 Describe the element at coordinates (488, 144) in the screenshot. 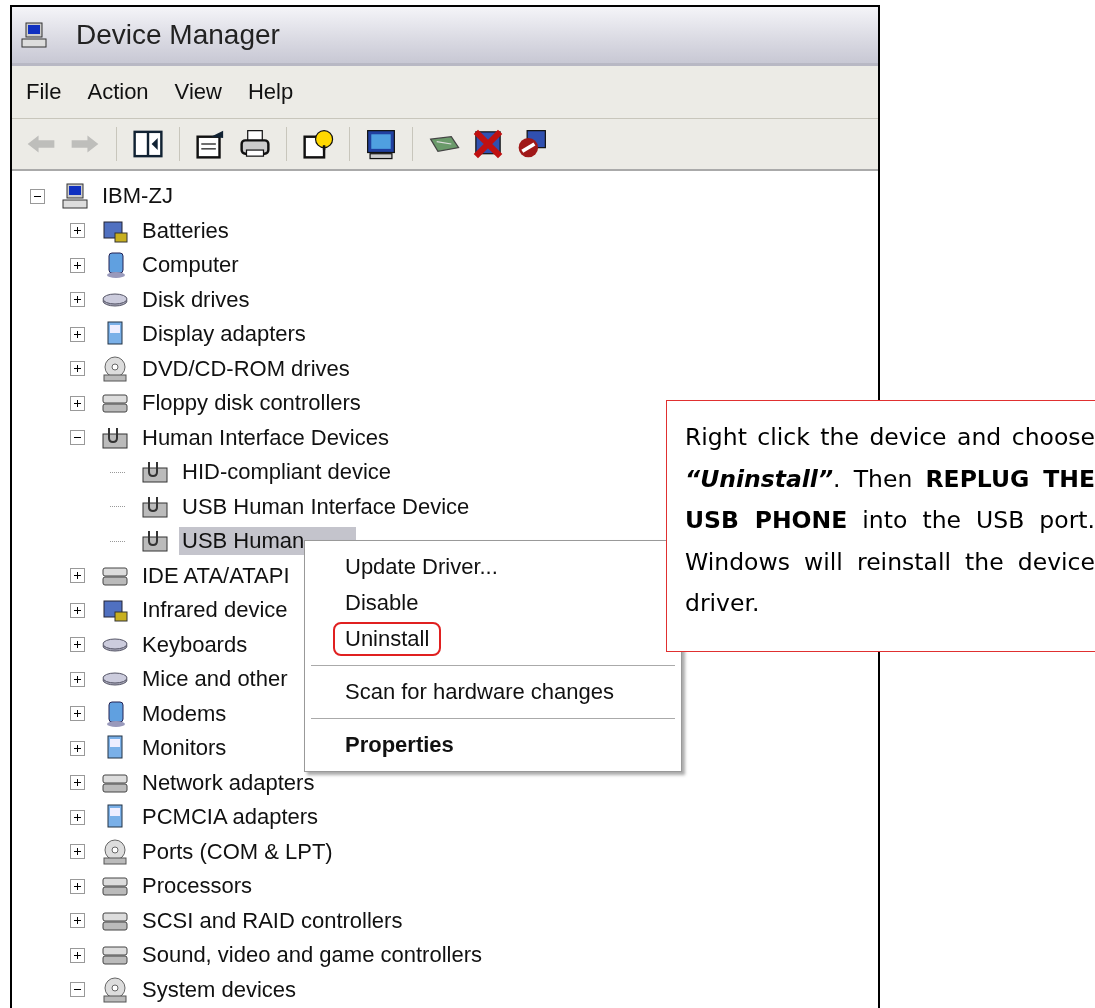

I see `cross-mark-icon` at that location.